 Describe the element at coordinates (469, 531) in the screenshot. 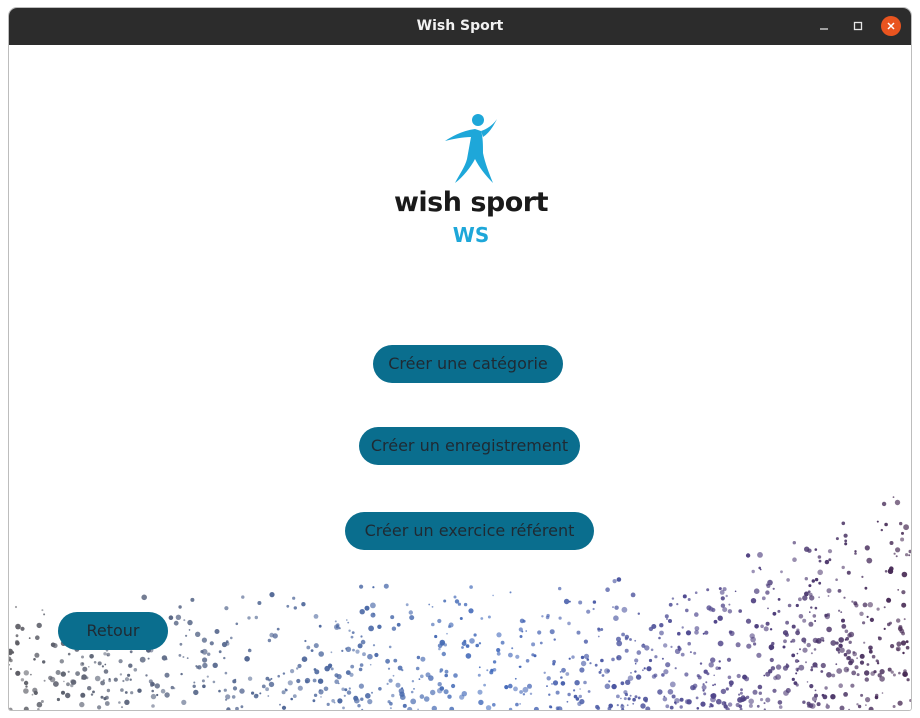

I see `create-exercise-button: Créer un exercice référent` at that location.